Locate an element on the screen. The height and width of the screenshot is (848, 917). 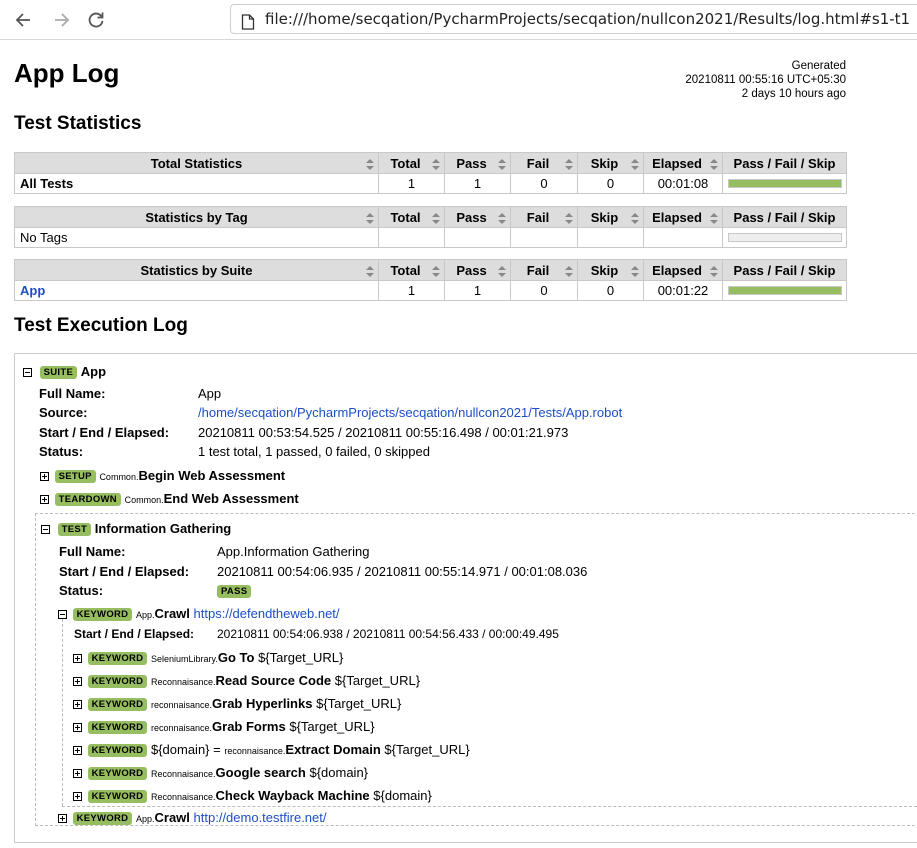
stat-skip: 0 is located at coordinates (610, 183).